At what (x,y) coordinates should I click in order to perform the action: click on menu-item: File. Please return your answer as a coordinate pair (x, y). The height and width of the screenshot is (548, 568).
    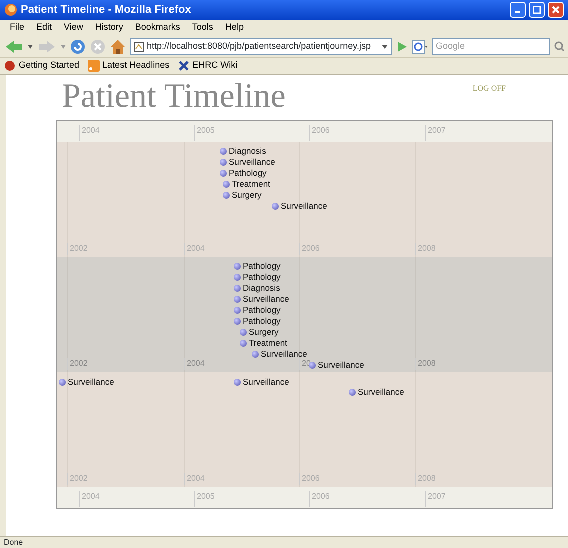
    Looking at the image, I should click on (17, 28).